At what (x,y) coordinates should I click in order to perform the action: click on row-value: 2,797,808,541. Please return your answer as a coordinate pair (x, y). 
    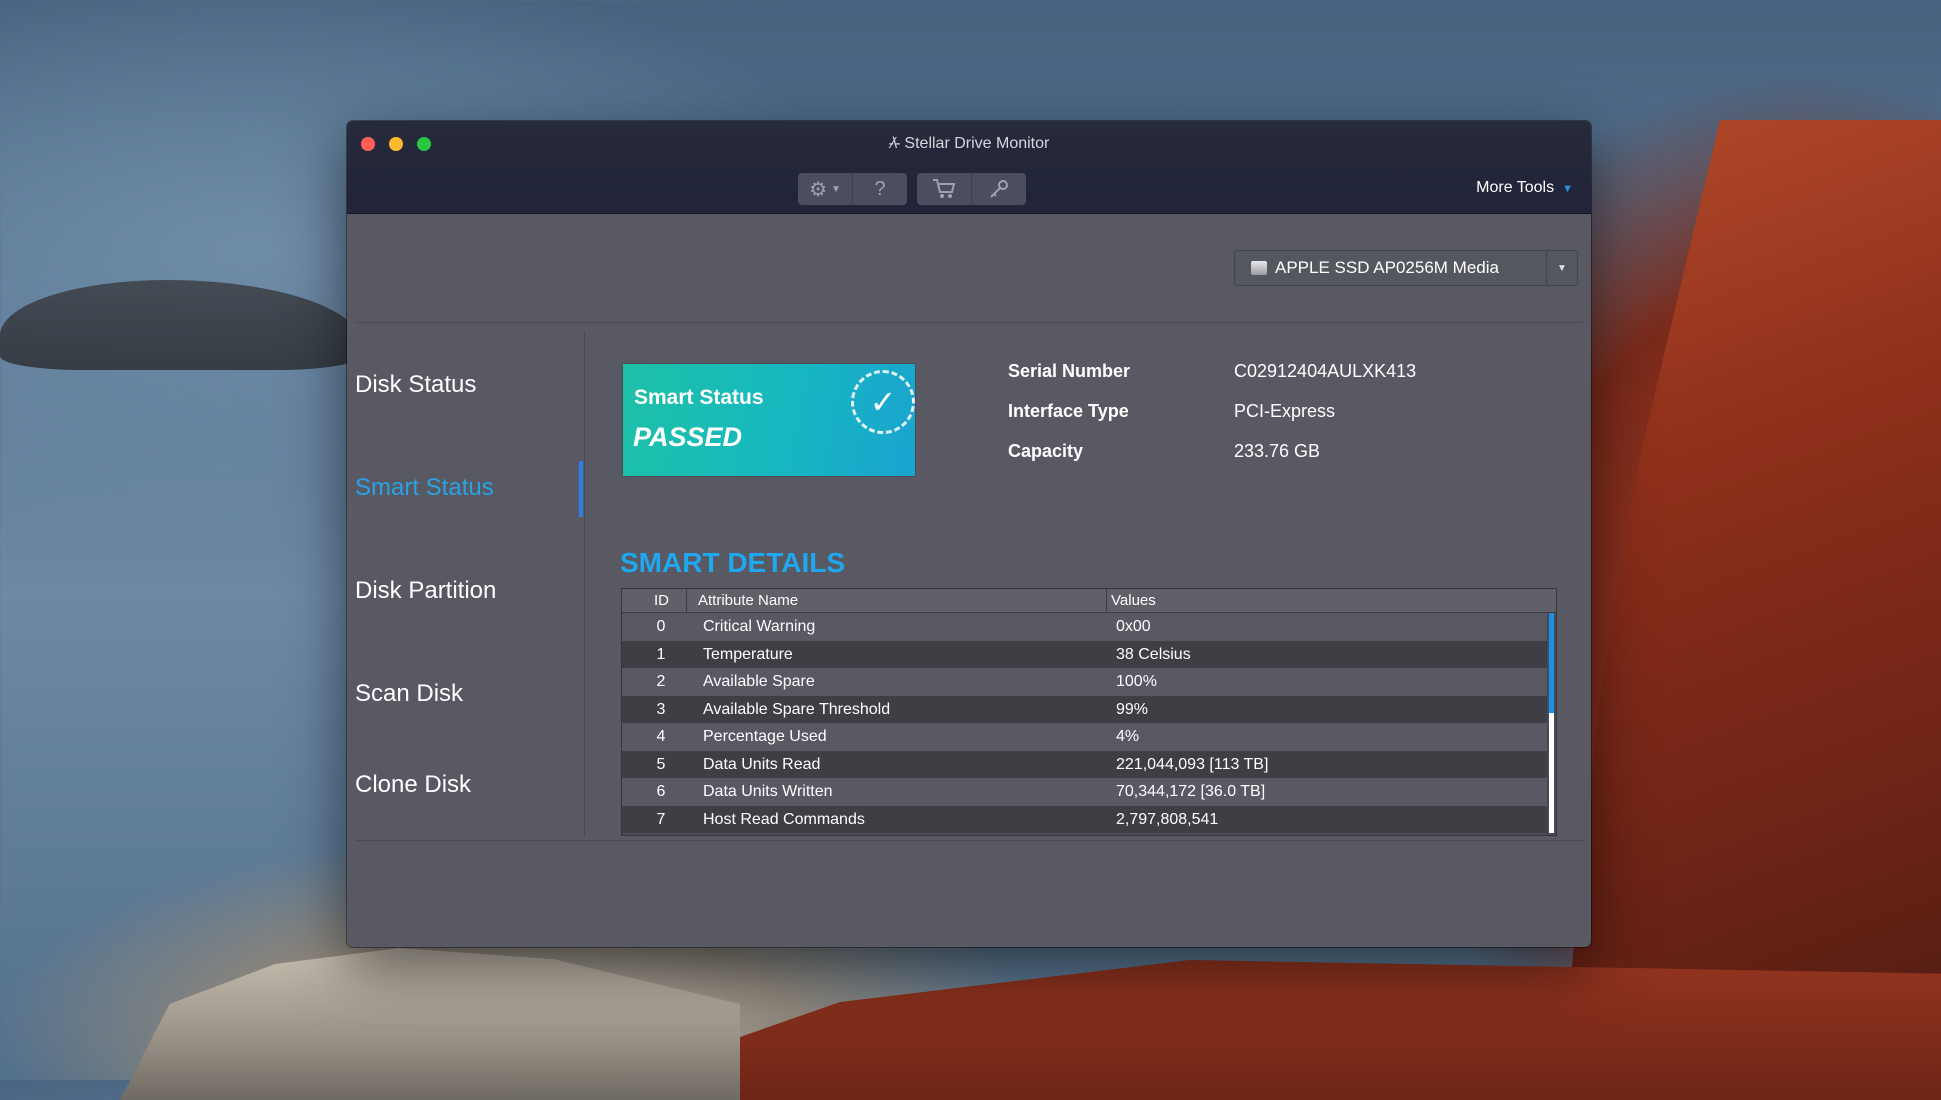
    Looking at the image, I should click on (1167, 819).